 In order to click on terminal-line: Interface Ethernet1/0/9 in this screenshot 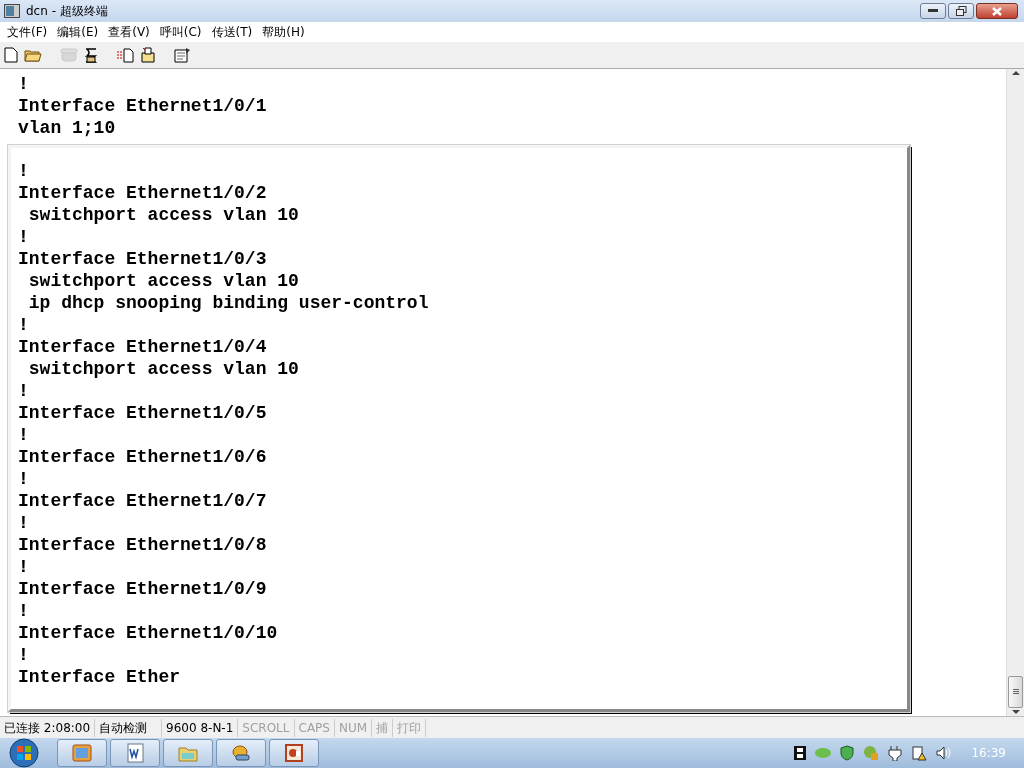, I will do `click(143, 589)`.